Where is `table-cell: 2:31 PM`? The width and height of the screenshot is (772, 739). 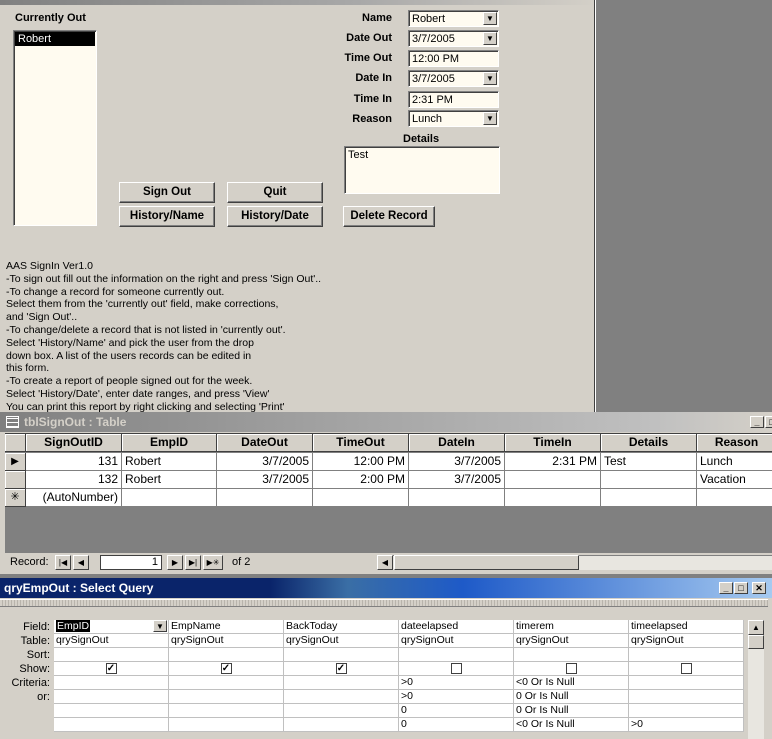 table-cell: 2:31 PM is located at coordinates (553, 462).